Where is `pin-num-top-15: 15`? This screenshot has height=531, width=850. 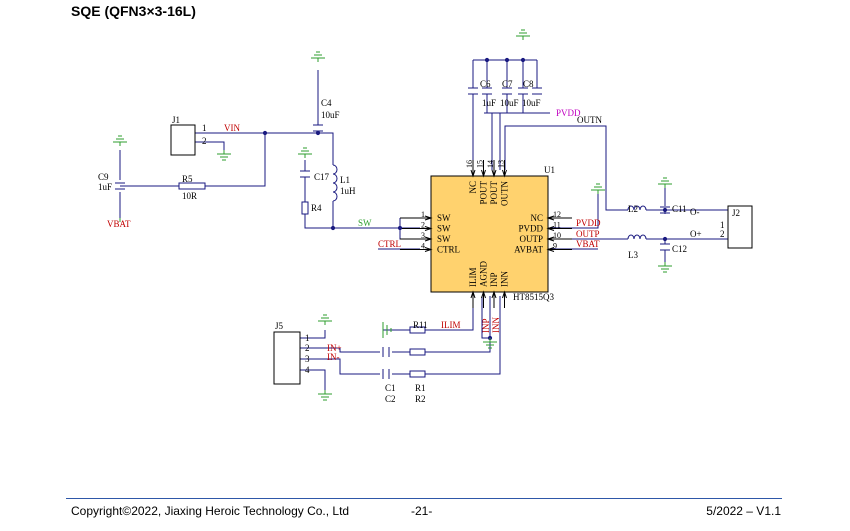 pin-num-top-15: 15 is located at coordinates (480, 164).